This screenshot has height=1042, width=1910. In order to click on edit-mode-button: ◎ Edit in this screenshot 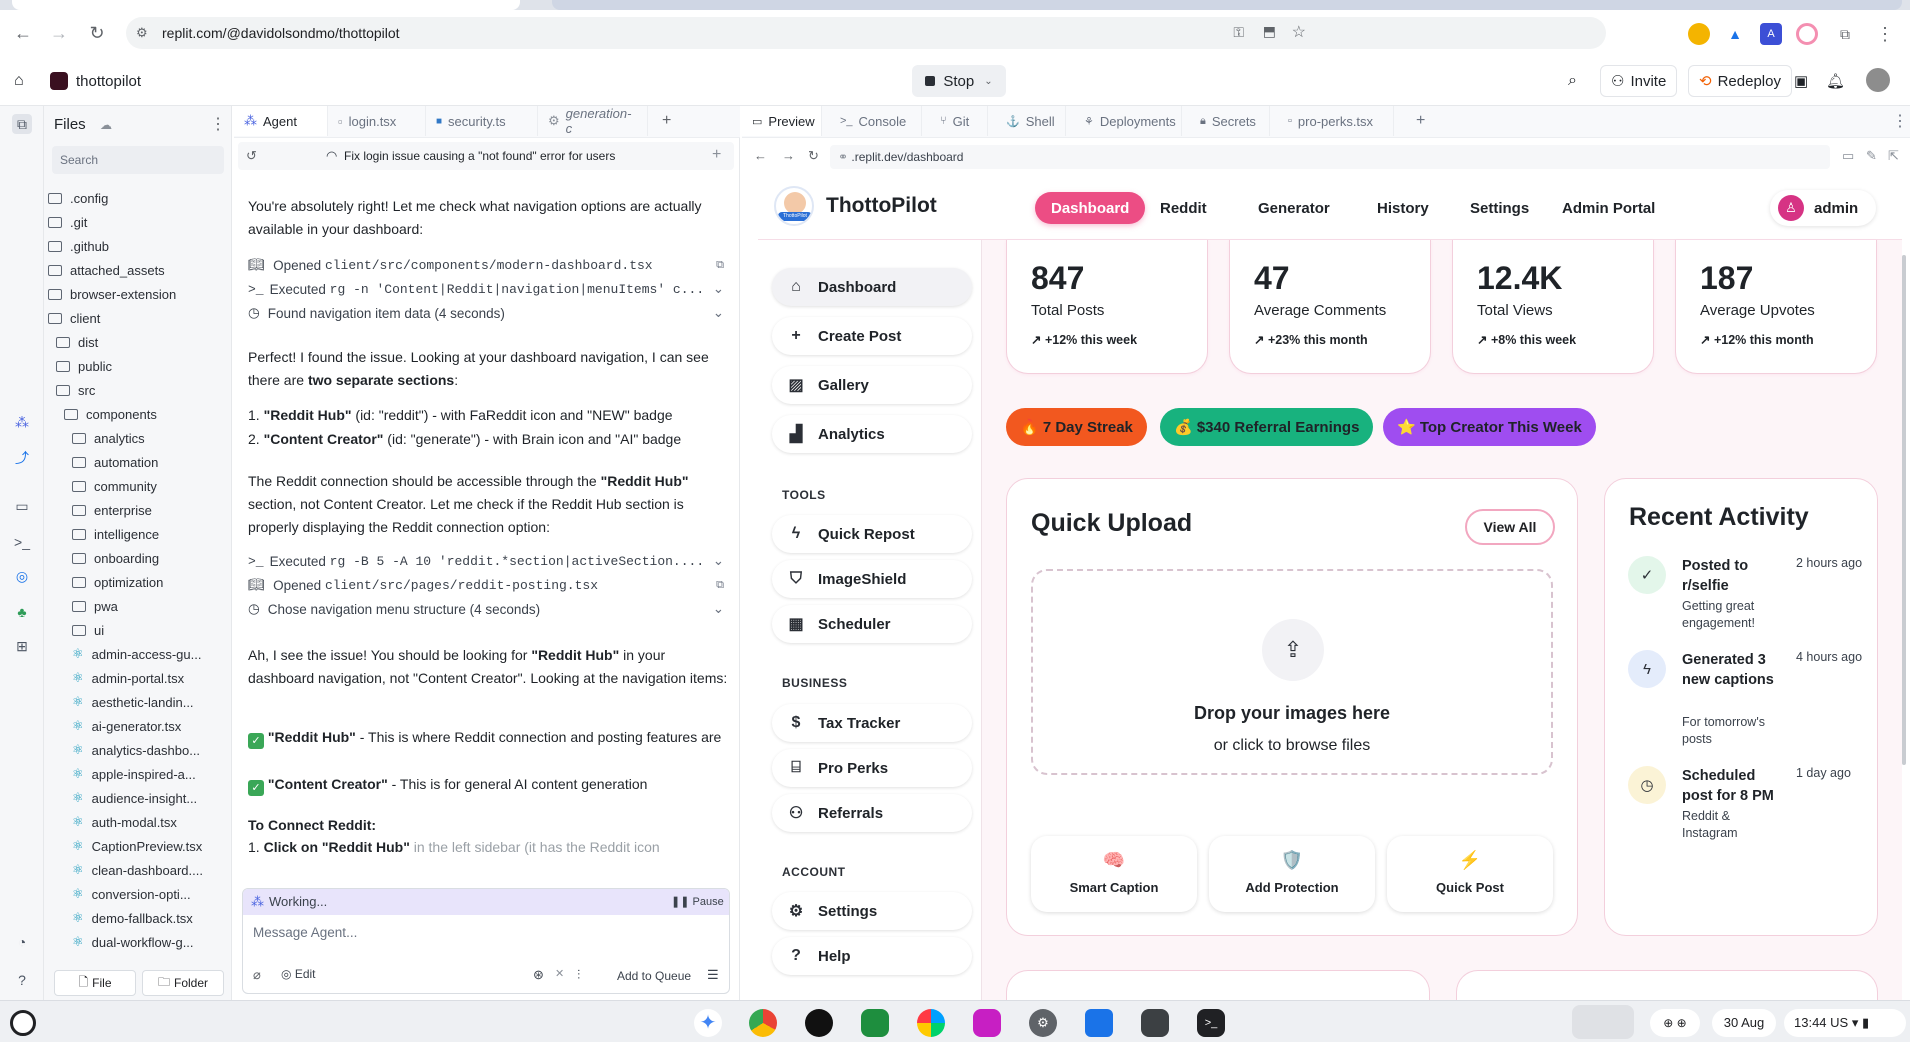, I will do `click(298, 974)`.